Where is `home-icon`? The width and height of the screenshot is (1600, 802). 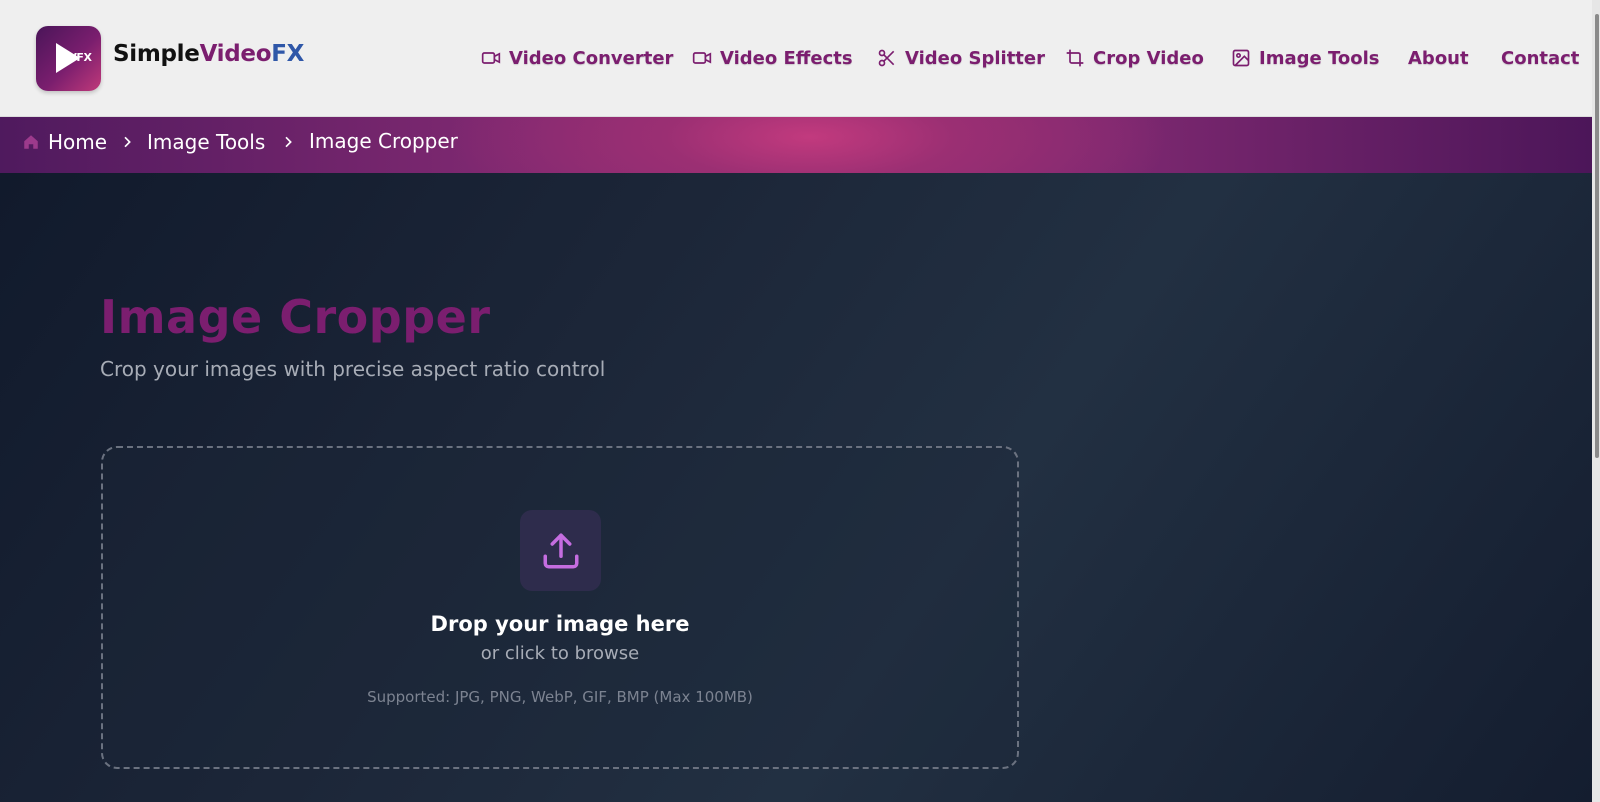 home-icon is located at coordinates (31, 142).